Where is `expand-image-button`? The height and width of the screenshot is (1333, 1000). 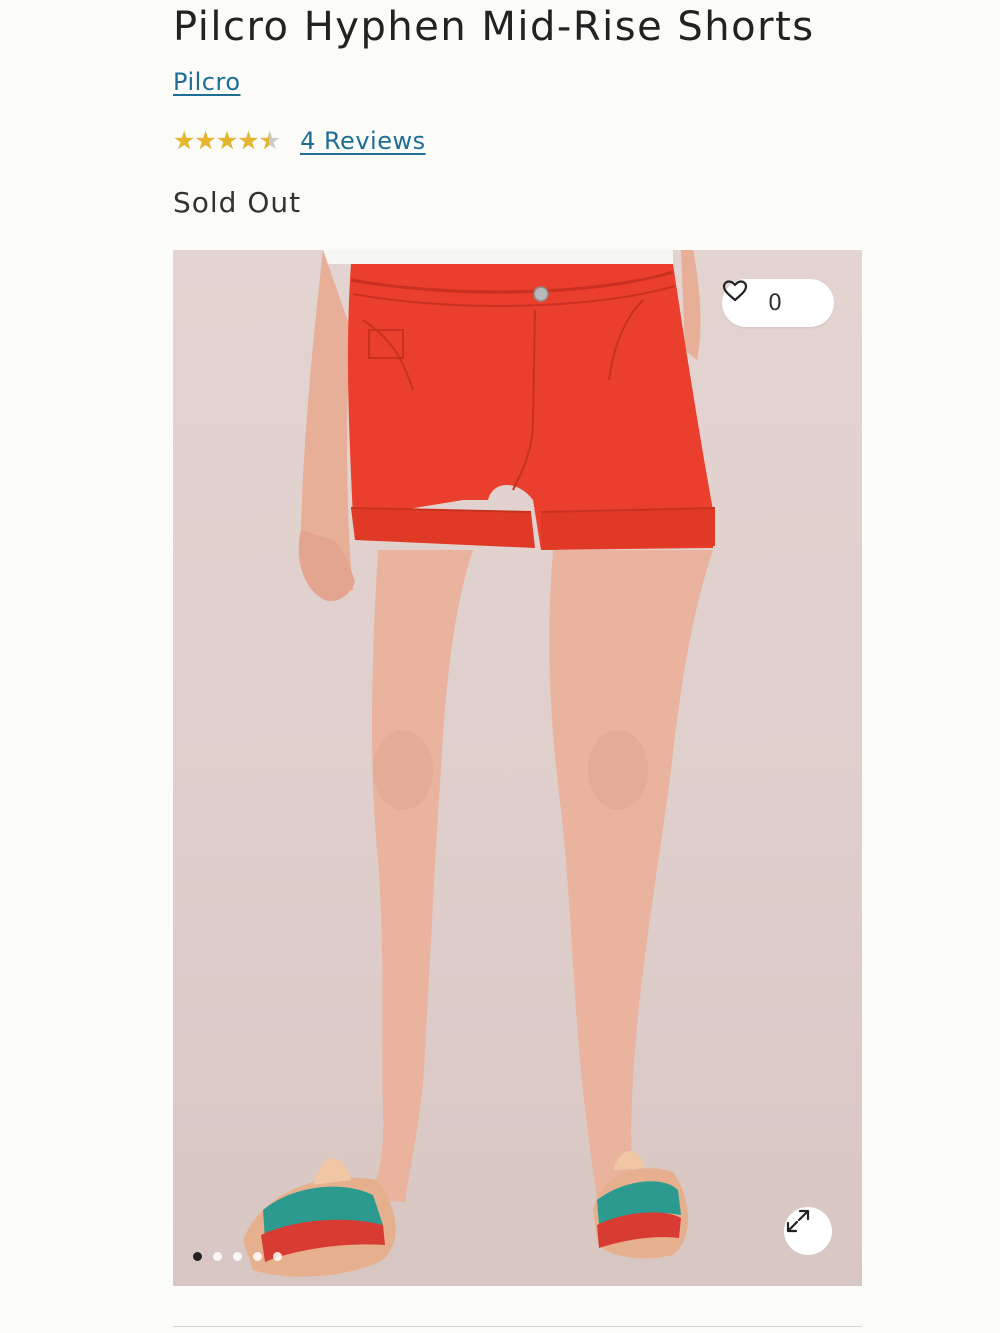 expand-image-button is located at coordinates (808, 1231).